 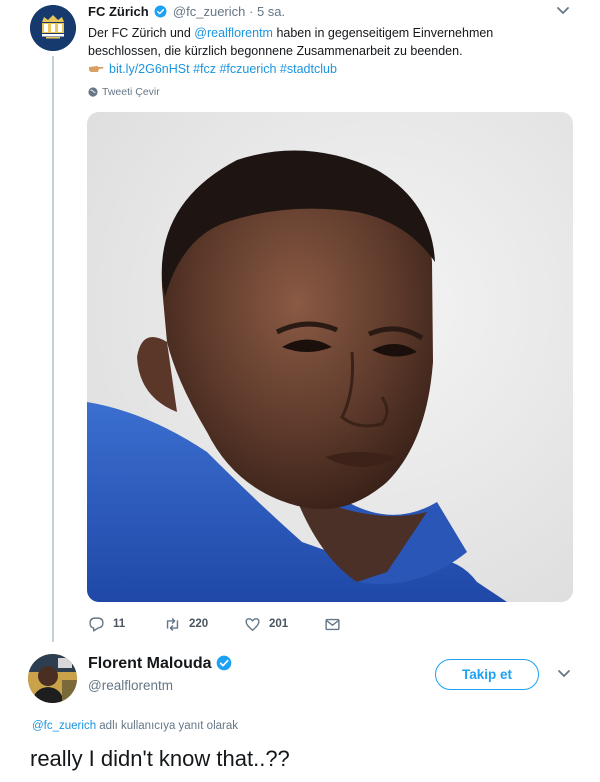 I want to click on retweet-action: 220, so click(x=204, y=624).